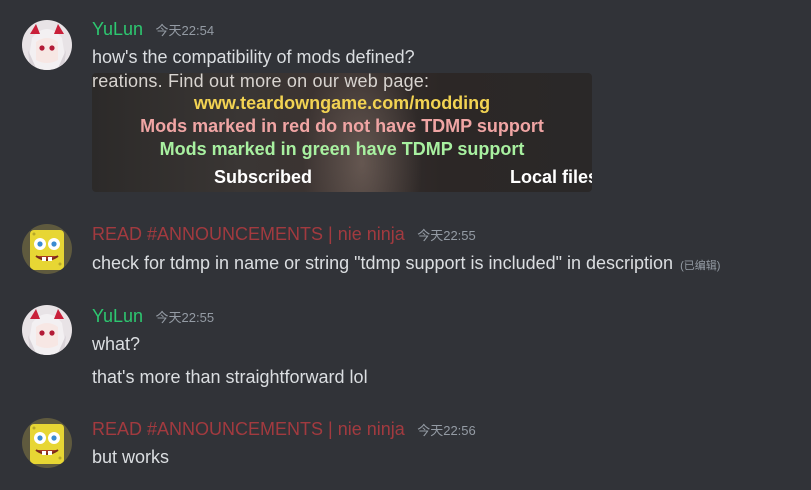  Describe the element at coordinates (153, 316) in the screenshot. I see `message-header: YuLun 今天22:55` at that location.